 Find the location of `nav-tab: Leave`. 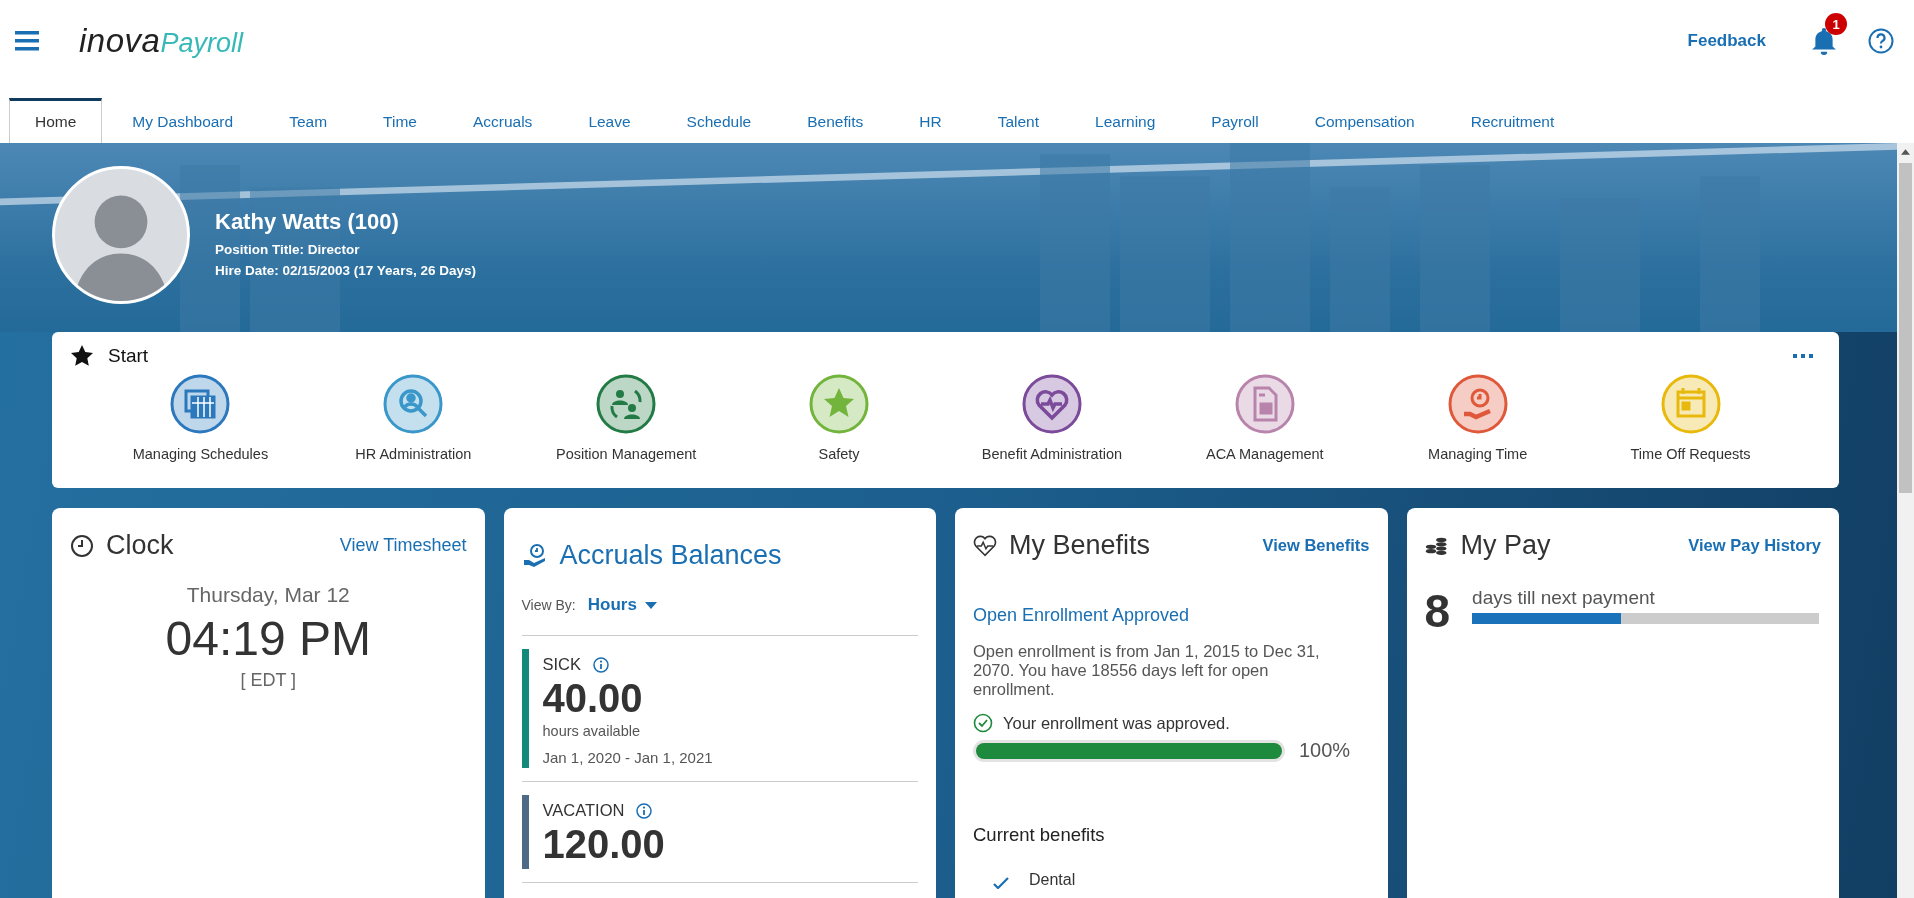

nav-tab: Leave is located at coordinates (609, 120).